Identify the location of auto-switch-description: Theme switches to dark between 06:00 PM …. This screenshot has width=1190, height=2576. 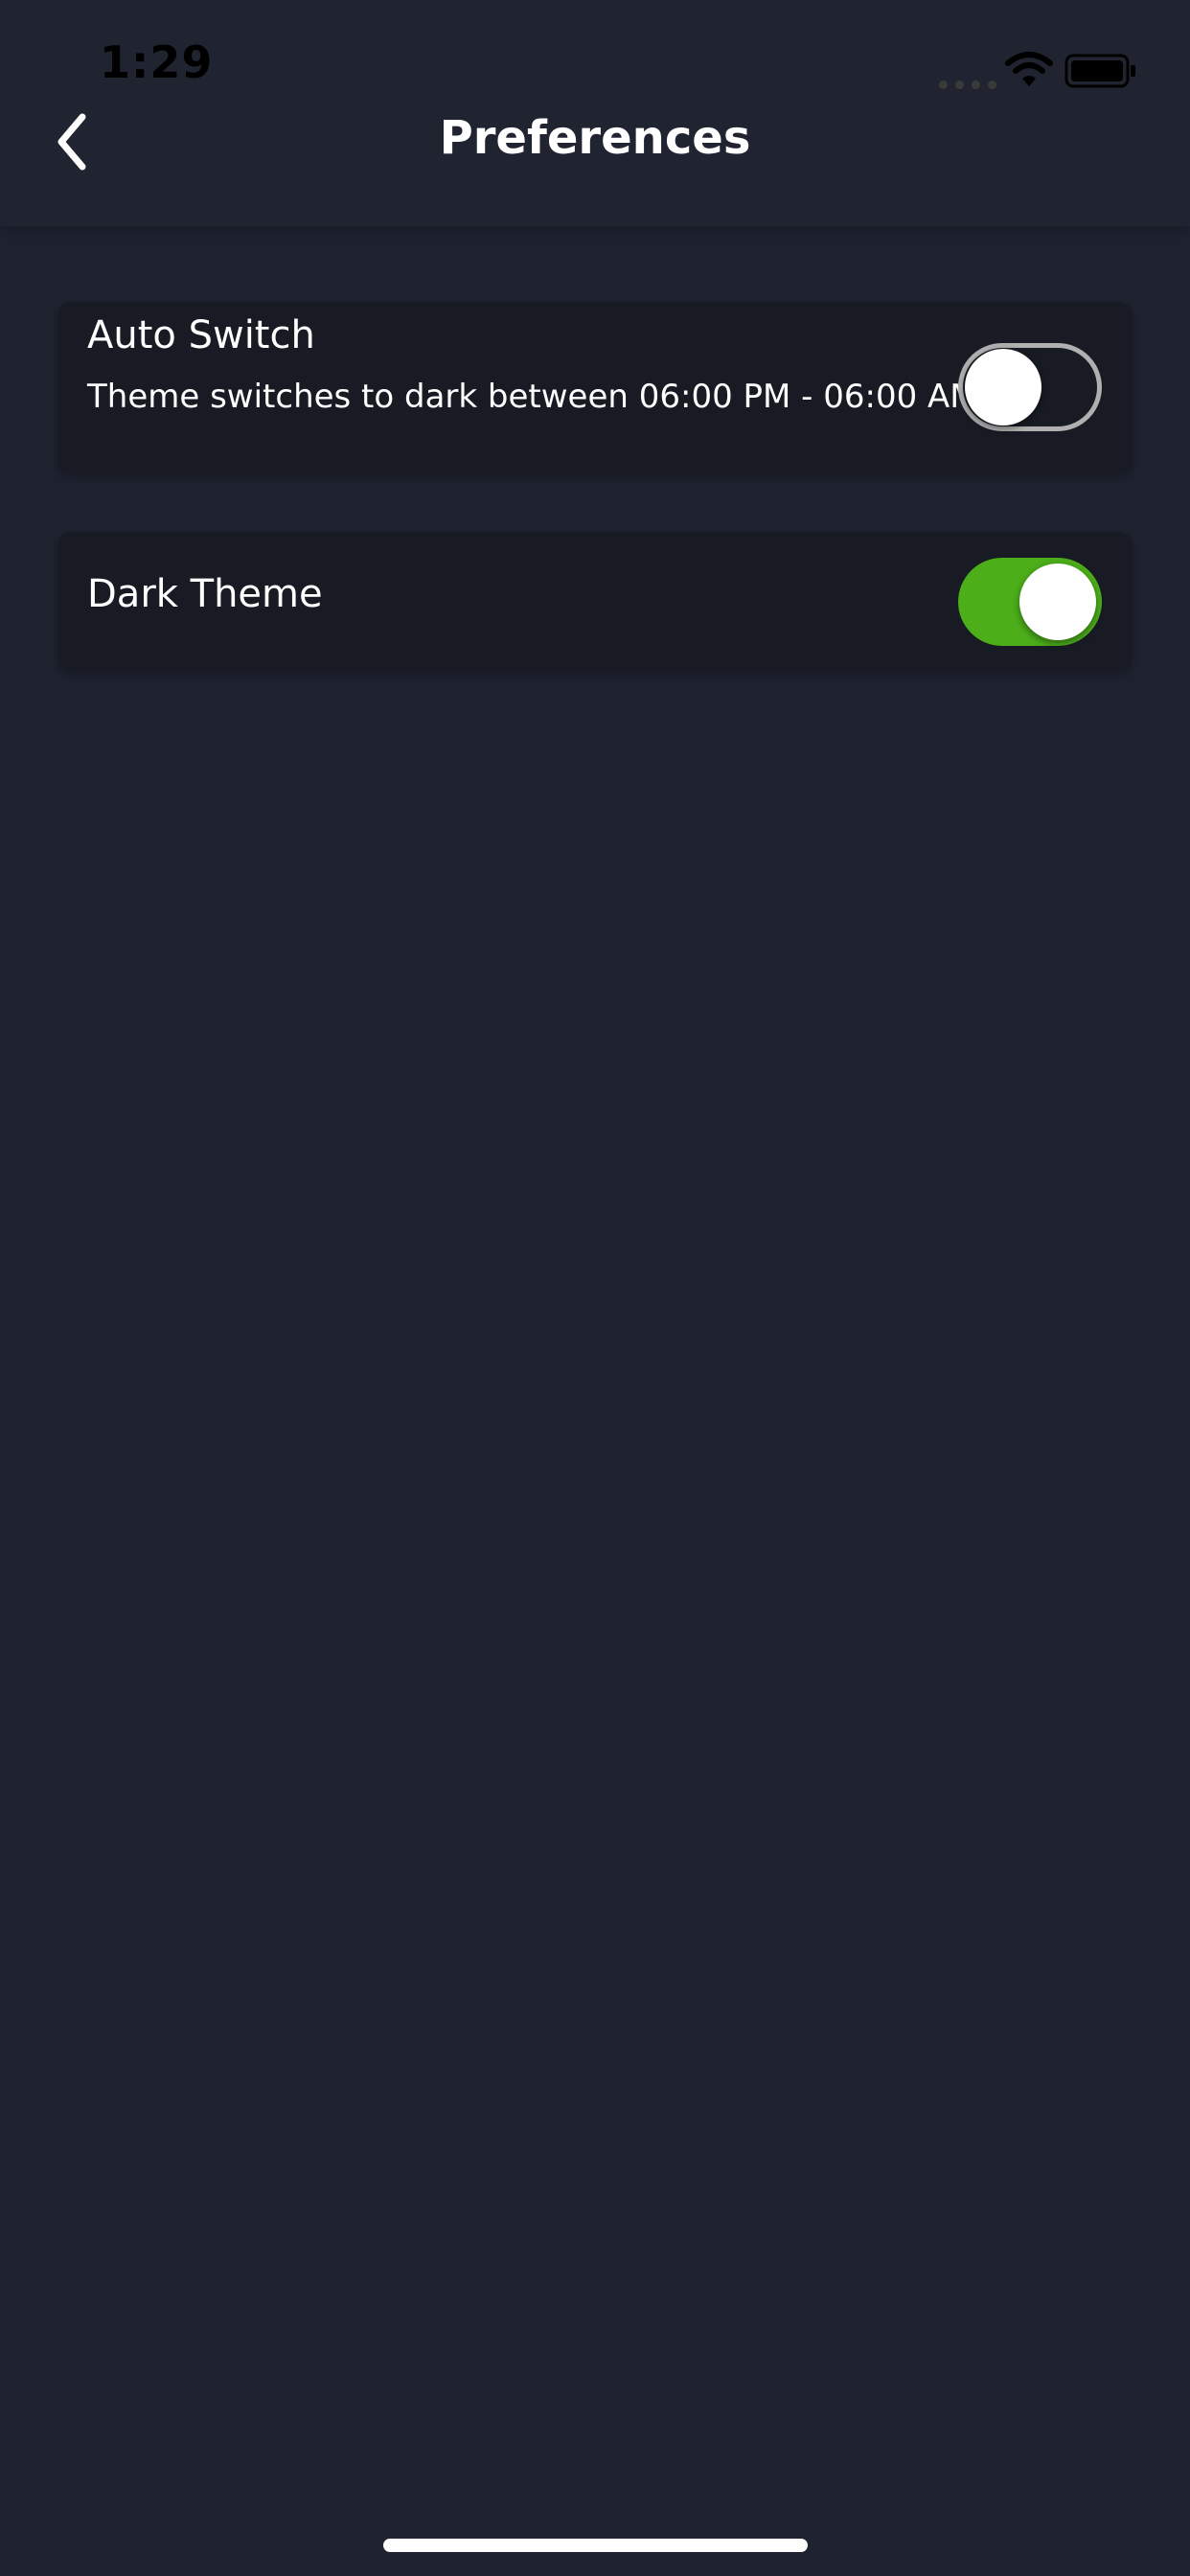
(532, 397).